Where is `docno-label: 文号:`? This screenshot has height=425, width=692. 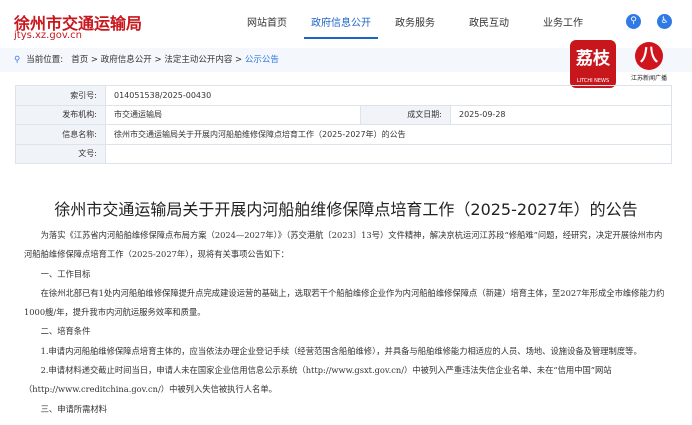
docno-label: 文号: is located at coordinates (60, 153).